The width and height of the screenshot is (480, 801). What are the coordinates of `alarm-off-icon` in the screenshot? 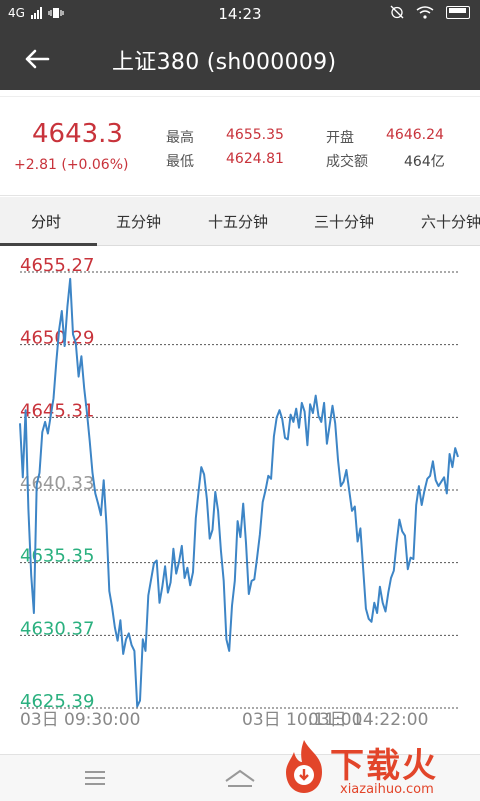 It's located at (397, 12).